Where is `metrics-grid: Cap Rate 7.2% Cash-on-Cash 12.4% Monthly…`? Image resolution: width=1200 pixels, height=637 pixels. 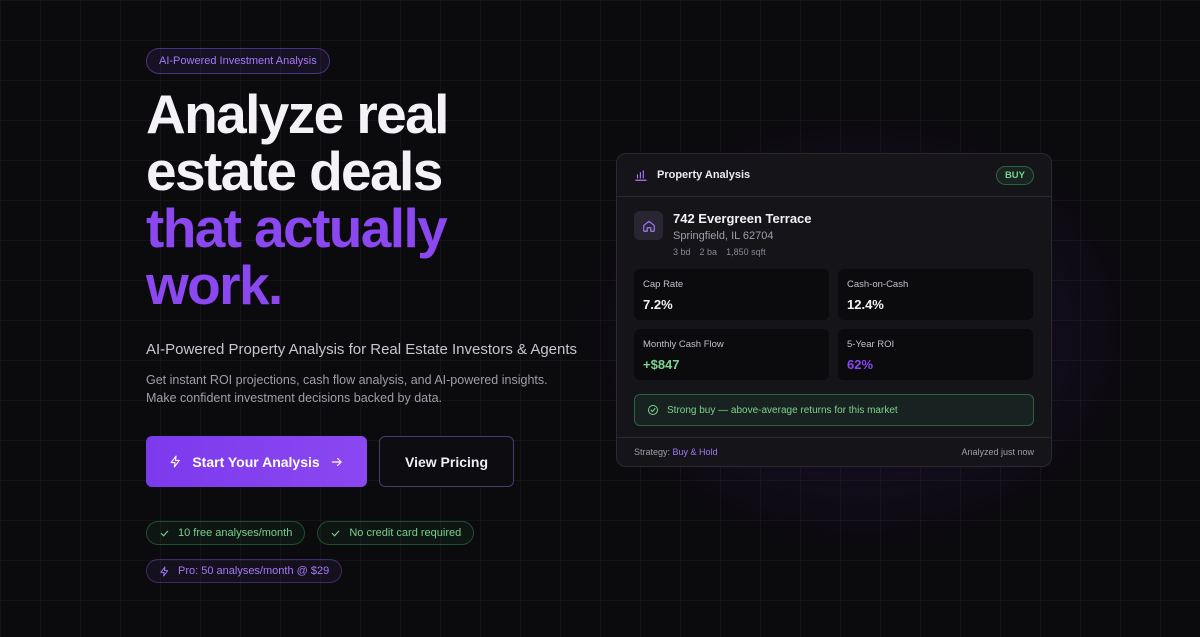
metrics-grid: Cap Rate 7.2% Cash-on-Cash 12.4% Monthly… is located at coordinates (834, 318).